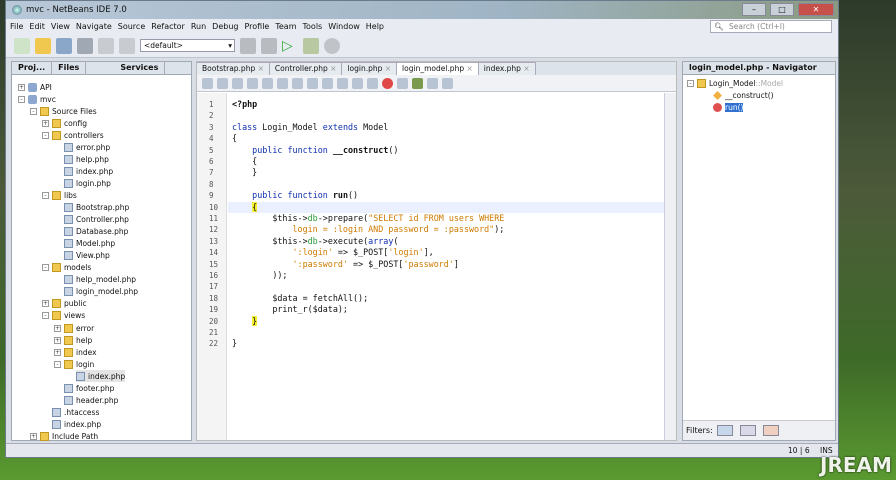 The height and width of the screenshot is (480, 896). I want to click on tree-item: + help, so click(73, 340).